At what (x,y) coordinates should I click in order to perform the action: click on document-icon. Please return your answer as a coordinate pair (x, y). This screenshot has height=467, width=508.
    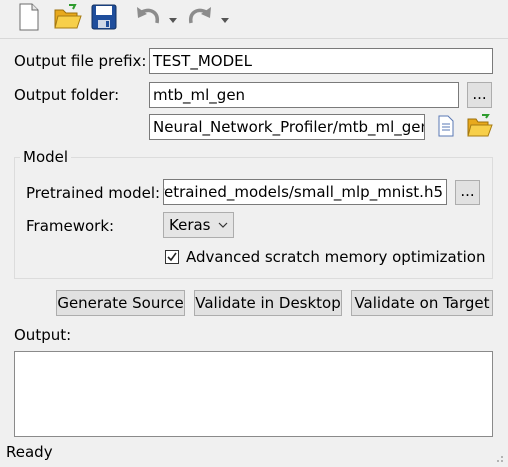
    Looking at the image, I should click on (446, 128).